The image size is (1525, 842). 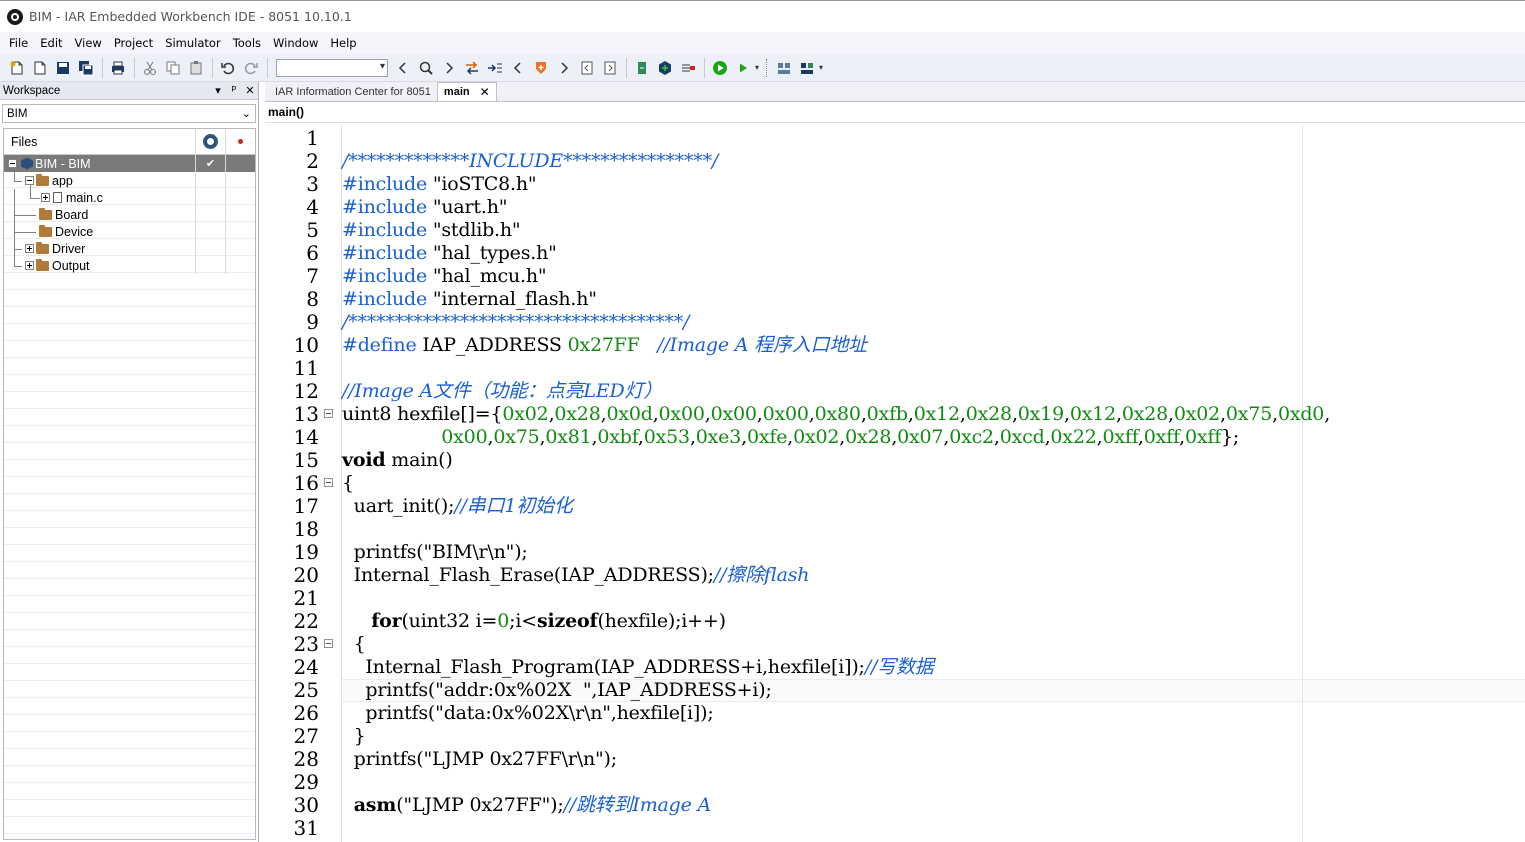 I want to click on toolbar-grip, so click(x=768, y=67).